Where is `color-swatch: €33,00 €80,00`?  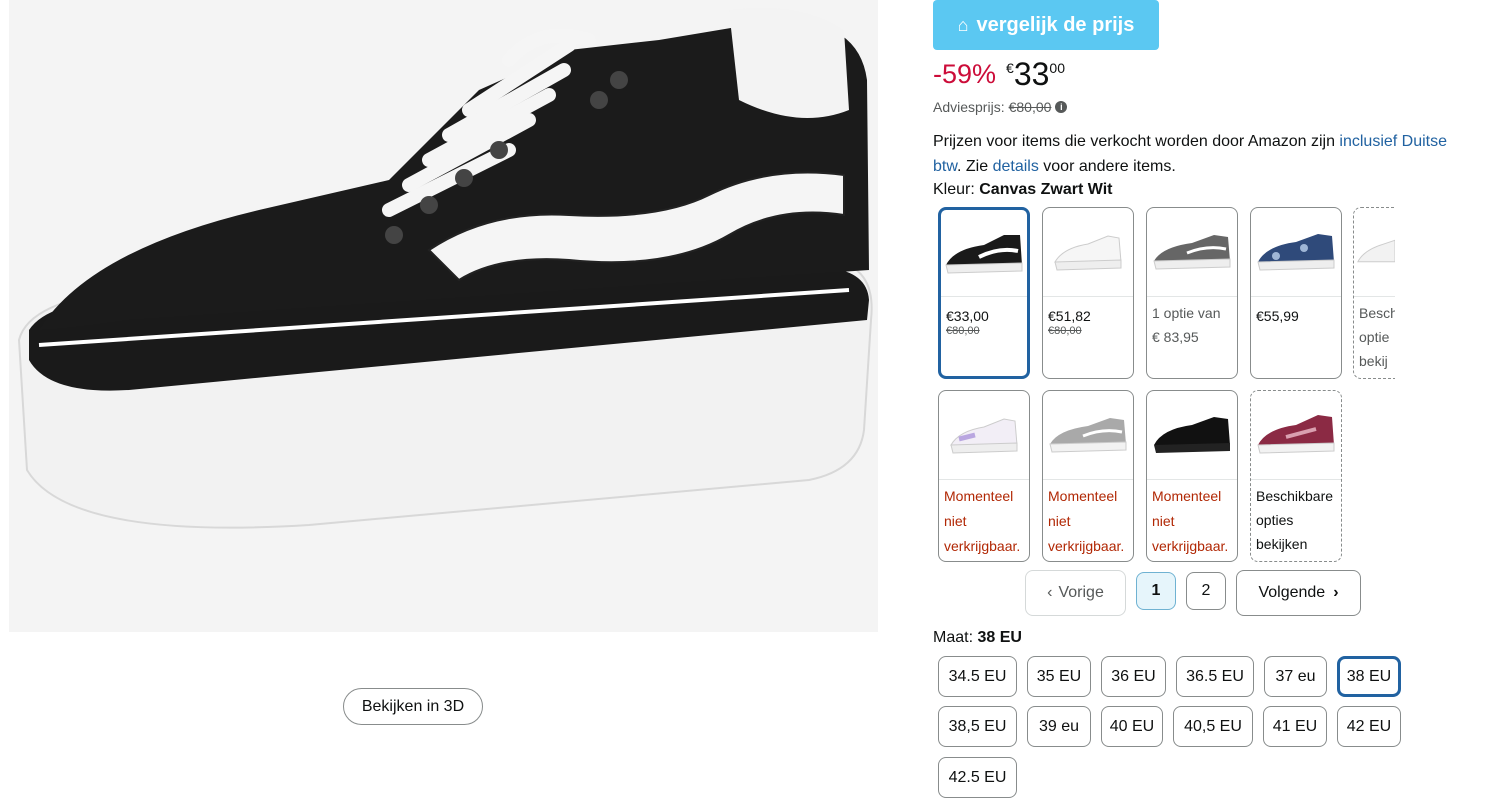 color-swatch: €33,00 €80,00 is located at coordinates (984, 293).